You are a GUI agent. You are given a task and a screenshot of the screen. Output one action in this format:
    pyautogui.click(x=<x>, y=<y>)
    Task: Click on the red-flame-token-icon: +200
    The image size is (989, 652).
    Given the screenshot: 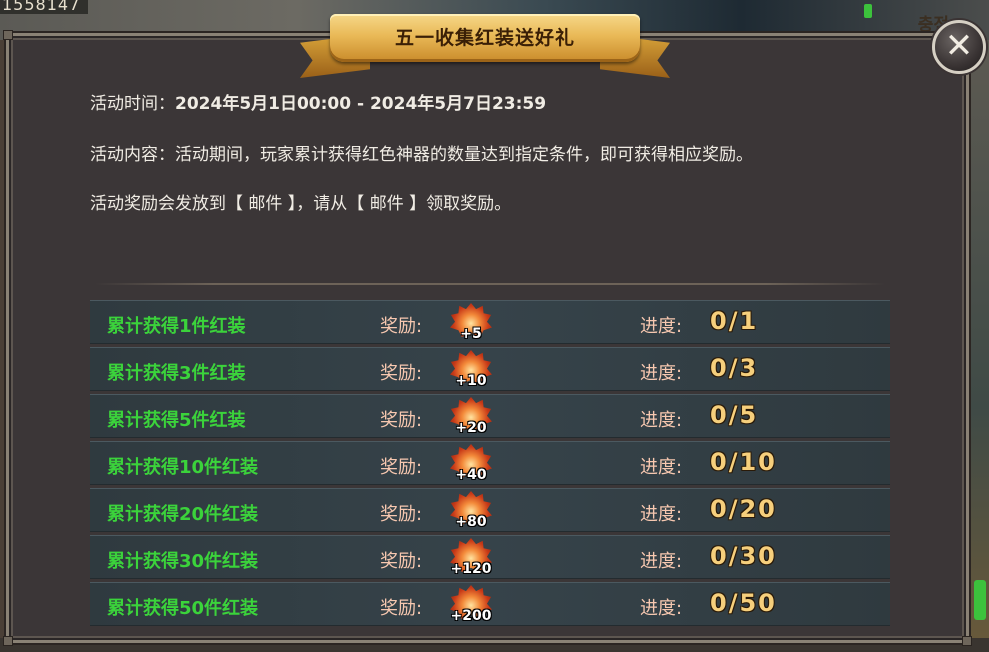 What is the action you would take?
    pyautogui.click(x=471, y=605)
    